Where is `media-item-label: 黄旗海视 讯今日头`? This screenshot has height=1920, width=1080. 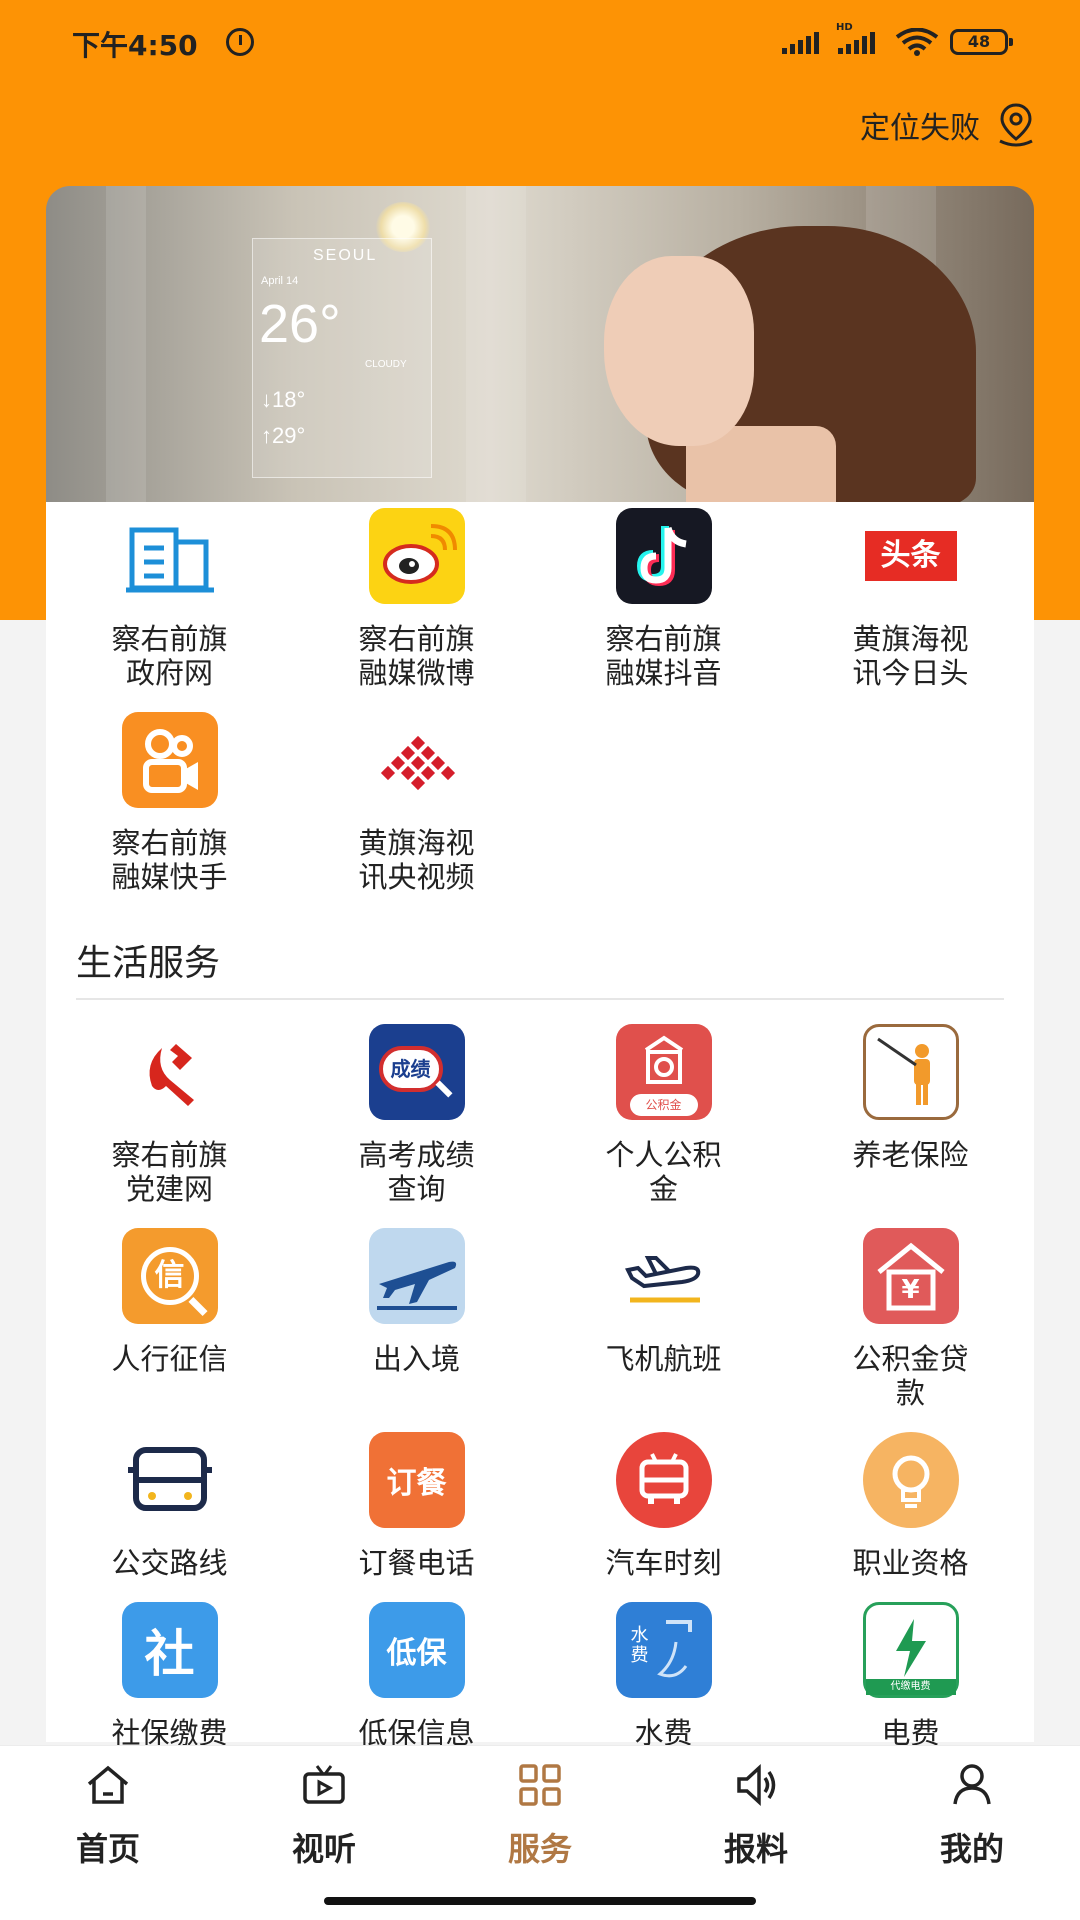 media-item-label: 黄旗海视 讯今日头 is located at coordinates (910, 656).